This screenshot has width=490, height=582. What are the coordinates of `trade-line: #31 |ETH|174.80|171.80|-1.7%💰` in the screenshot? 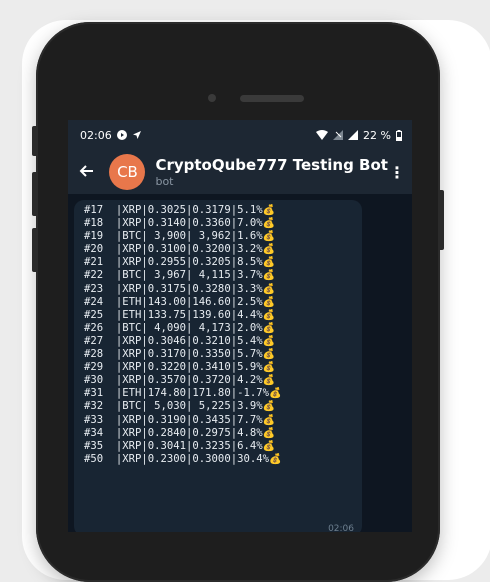 It's located at (182, 393).